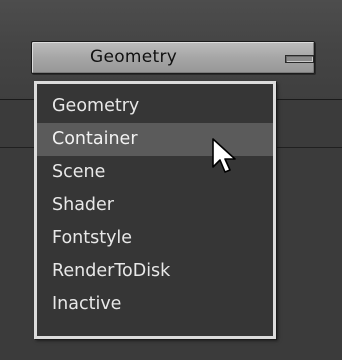 The height and width of the screenshot is (360, 342). What do you see at coordinates (155, 205) in the screenshot?
I see `menu-item-shader: Shader` at bounding box center [155, 205].